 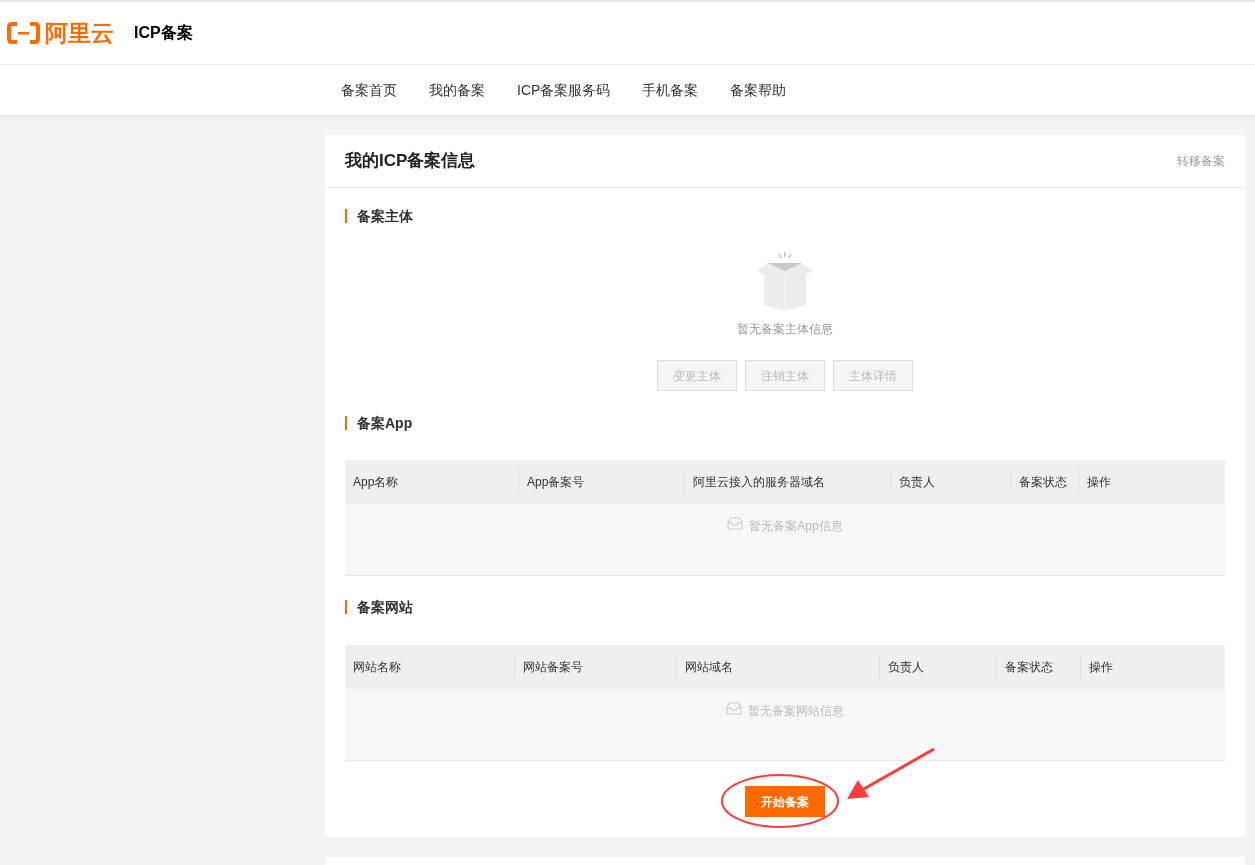 What do you see at coordinates (709, 667) in the screenshot?
I see `column-header: 网站域名` at bounding box center [709, 667].